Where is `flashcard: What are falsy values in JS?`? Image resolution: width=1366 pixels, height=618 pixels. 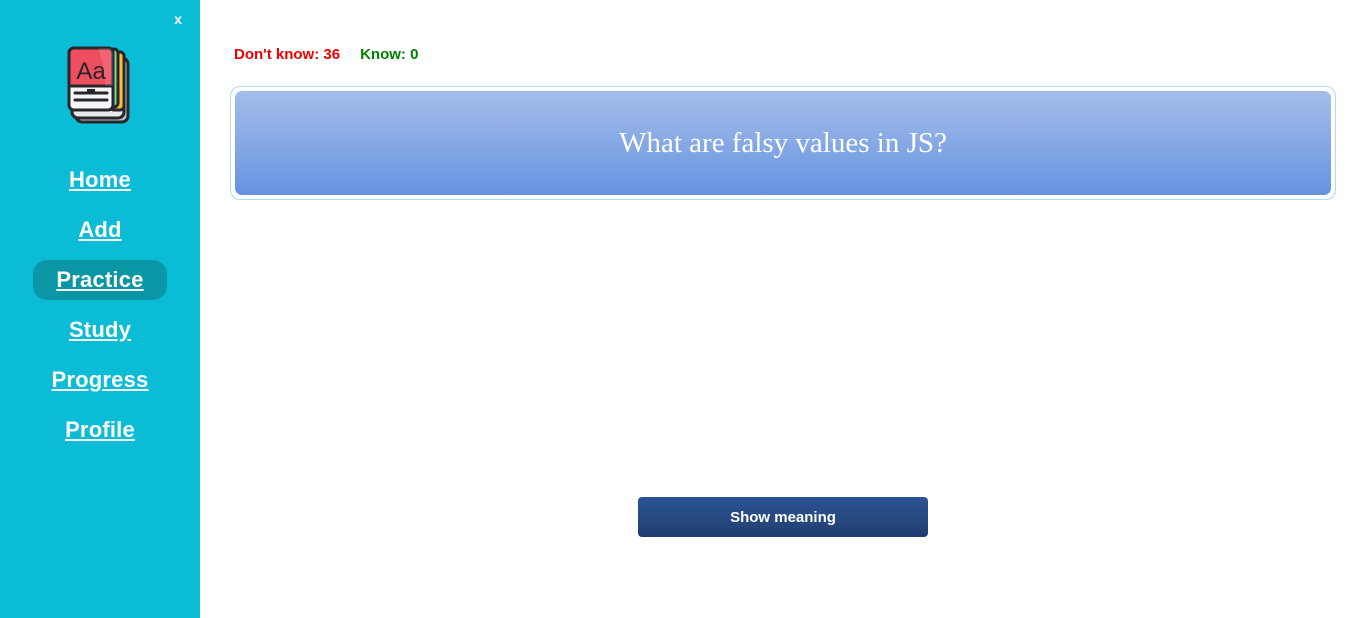 flashcard: What are falsy values in JS? is located at coordinates (783, 143).